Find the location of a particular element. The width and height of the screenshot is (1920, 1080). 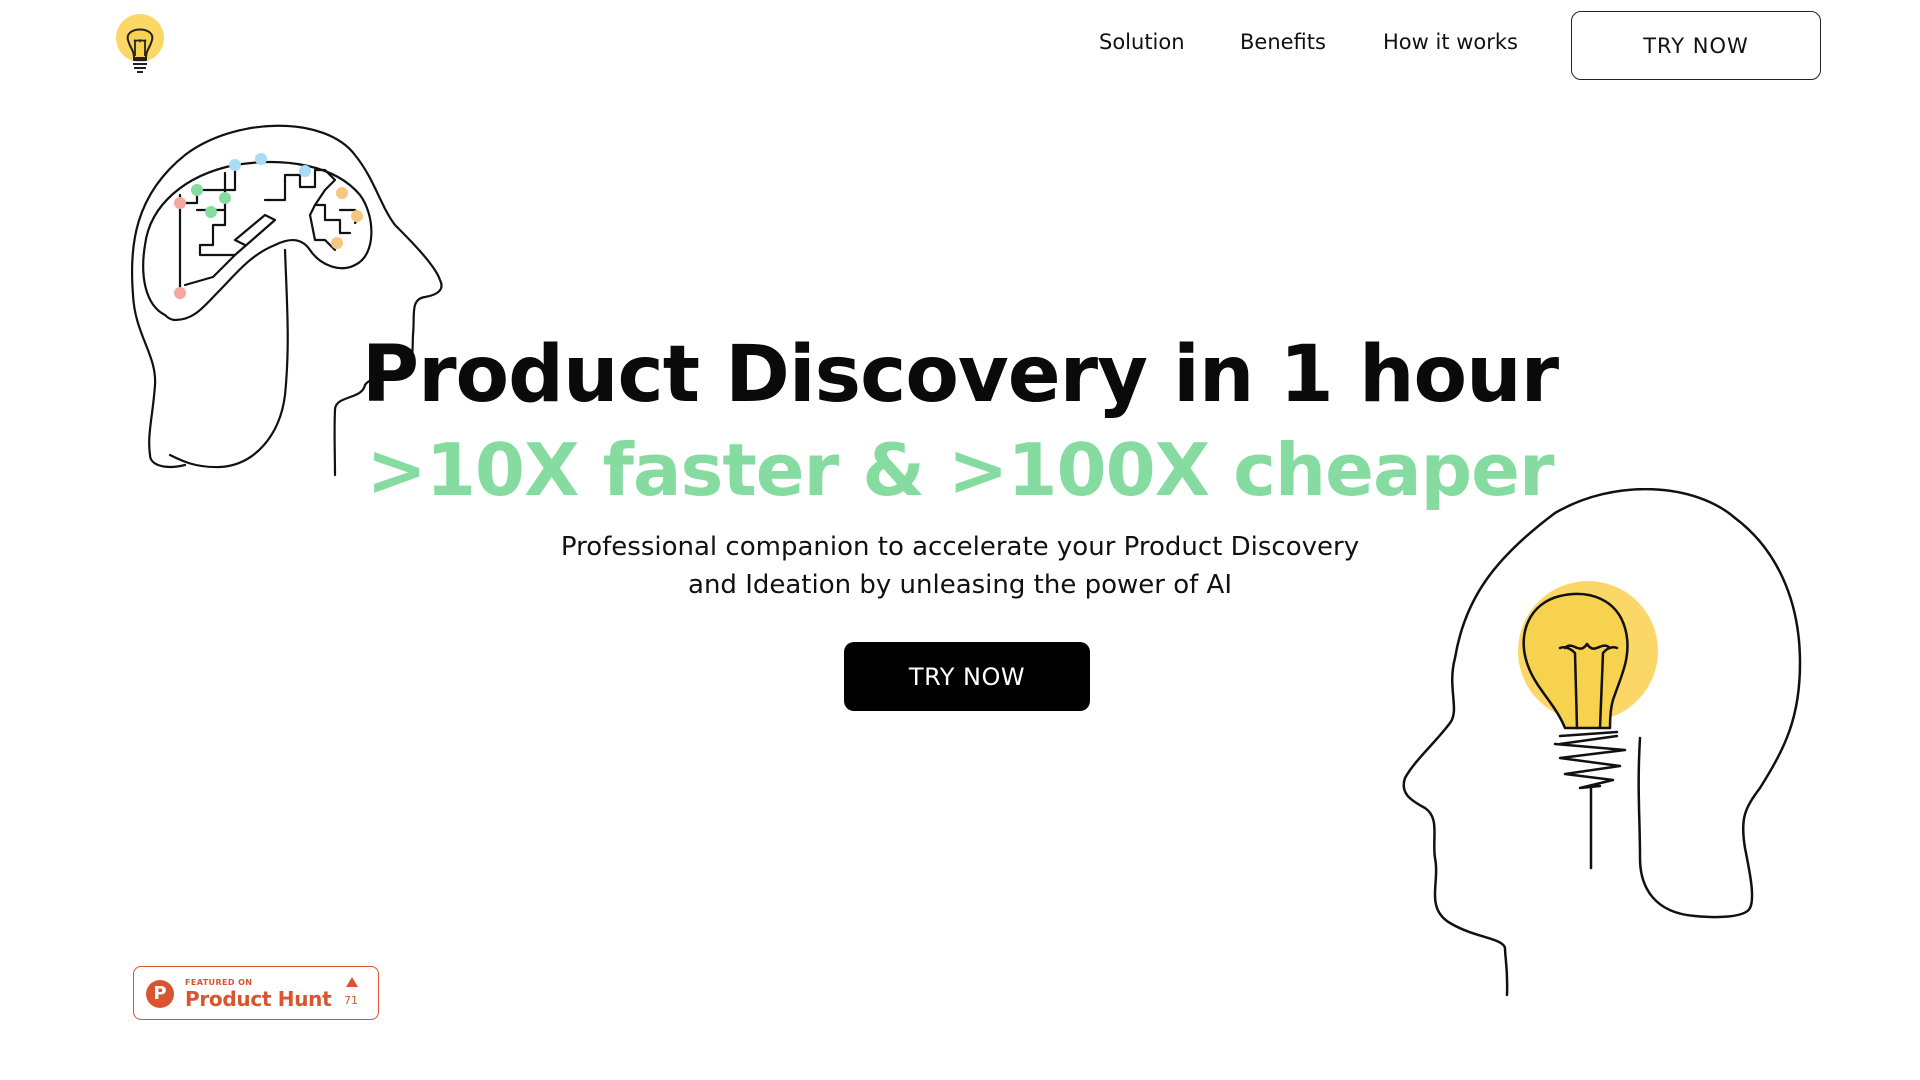

hero-headline: Product Discovery in 1 hour is located at coordinates (960, 375).